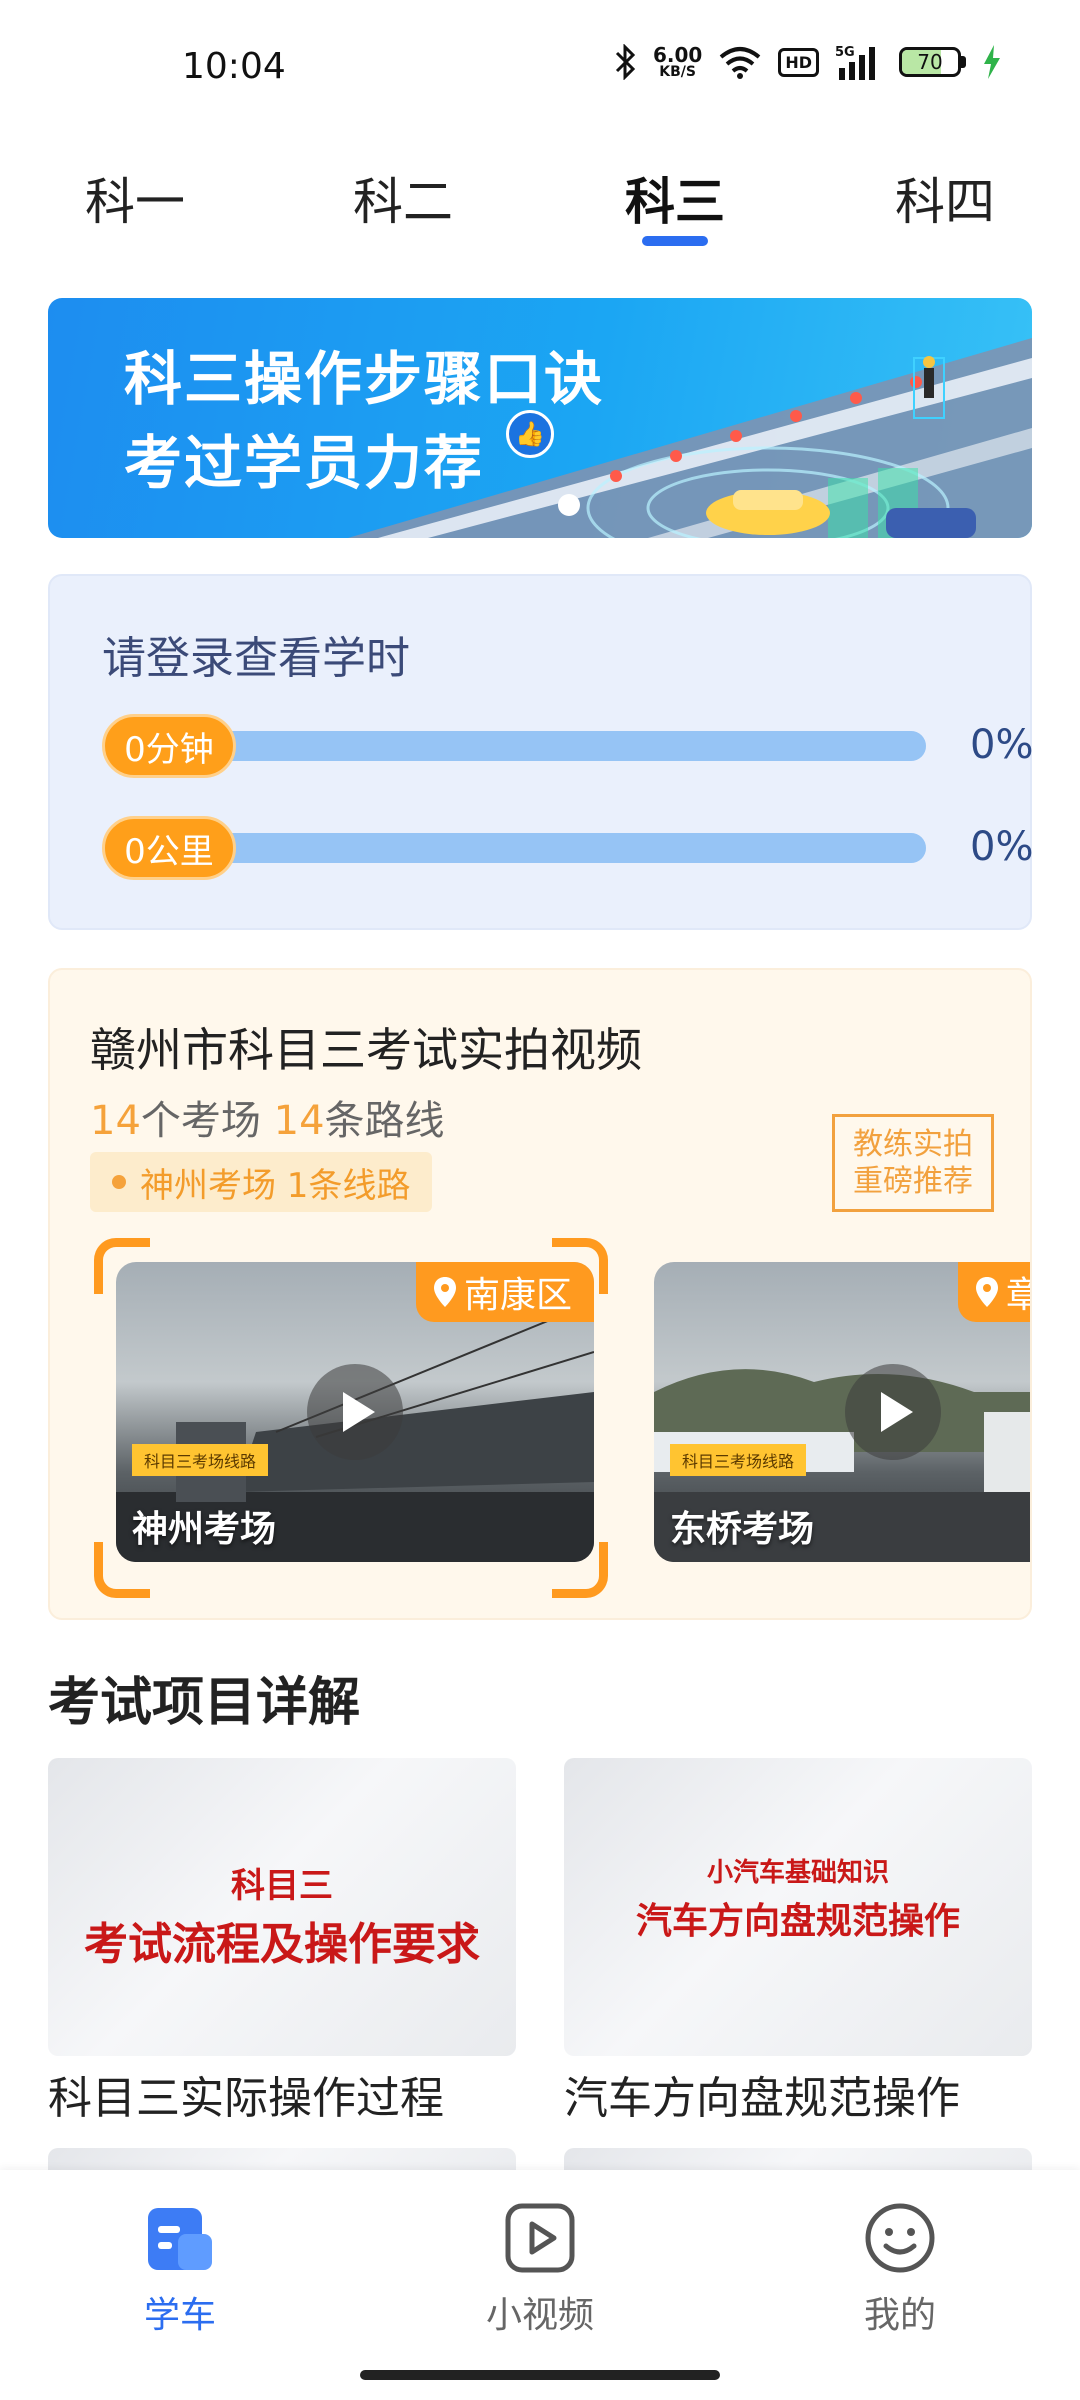 This screenshot has height=2400, width=1080. I want to click on venue-filter-chip: 神州考场 1条线路, so click(261, 1182).